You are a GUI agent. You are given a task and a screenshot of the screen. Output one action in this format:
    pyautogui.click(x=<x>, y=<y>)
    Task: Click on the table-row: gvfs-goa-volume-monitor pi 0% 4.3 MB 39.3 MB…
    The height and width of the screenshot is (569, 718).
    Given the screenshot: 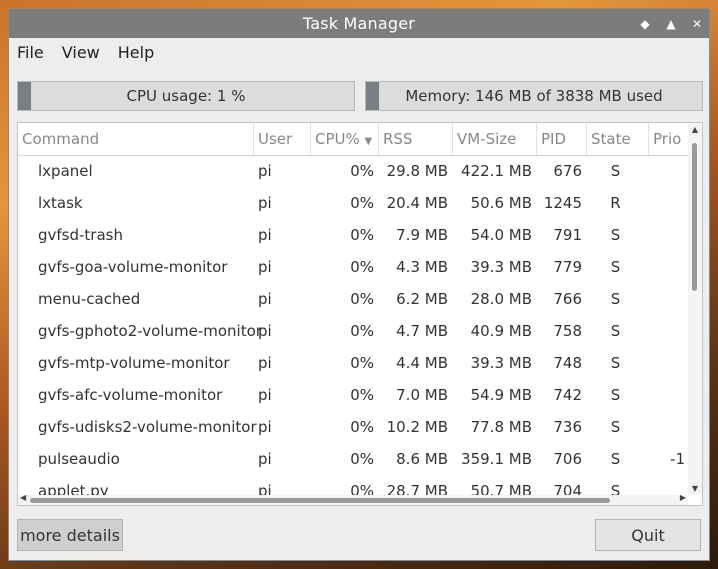 What is the action you would take?
    pyautogui.click(x=353, y=267)
    